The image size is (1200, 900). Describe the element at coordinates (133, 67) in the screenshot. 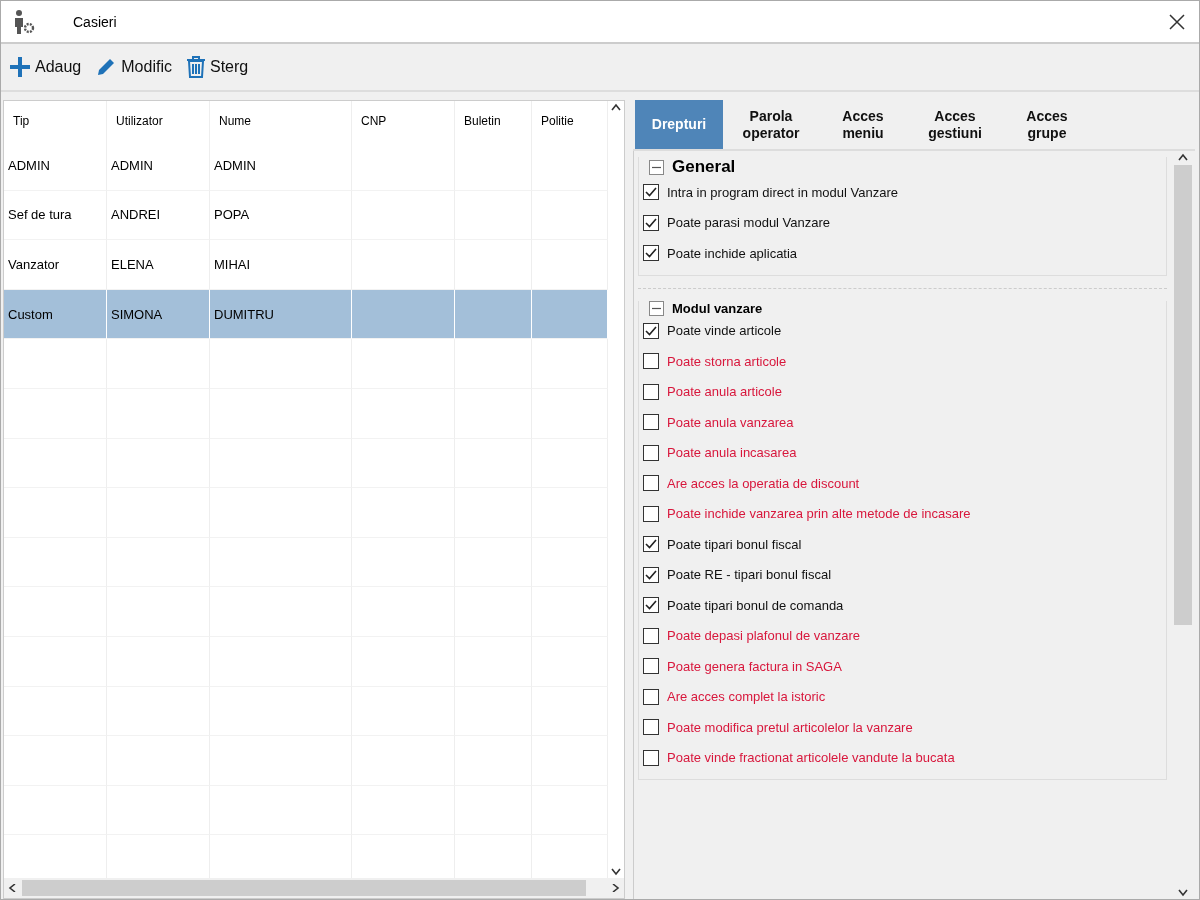

I see `toolbar-button: Modific` at that location.